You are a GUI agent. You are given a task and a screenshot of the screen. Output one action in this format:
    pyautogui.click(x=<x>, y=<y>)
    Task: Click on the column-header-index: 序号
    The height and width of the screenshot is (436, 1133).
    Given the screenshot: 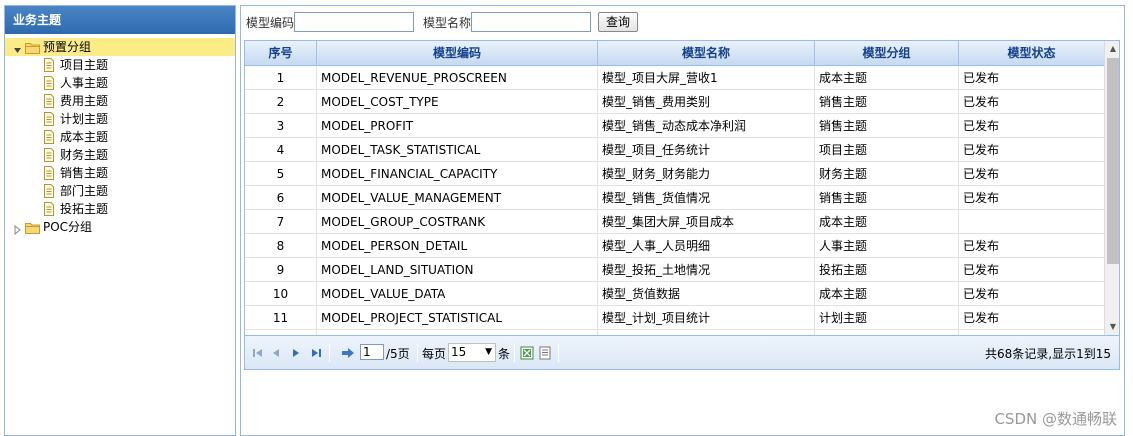 What is the action you would take?
    pyautogui.click(x=281, y=53)
    